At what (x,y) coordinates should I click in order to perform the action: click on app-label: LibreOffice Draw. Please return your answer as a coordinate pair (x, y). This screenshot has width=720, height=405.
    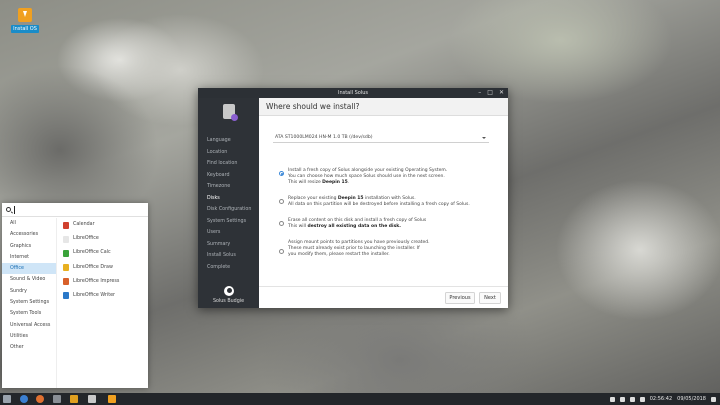
    Looking at the image, I should click on (93, 267).